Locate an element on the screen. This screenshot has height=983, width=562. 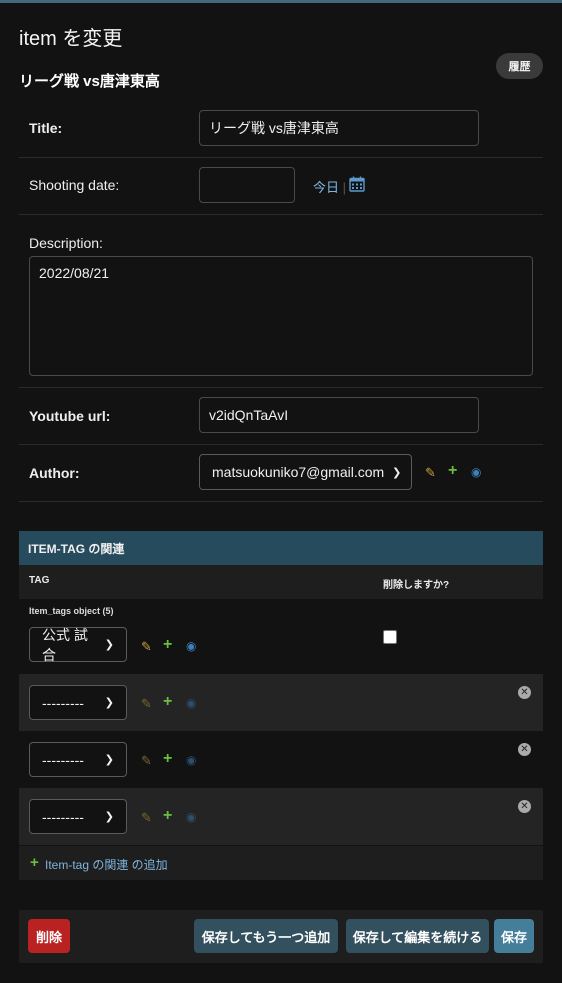
tag-selected-value: 公式 試合 is located at coordinates (65, 644).